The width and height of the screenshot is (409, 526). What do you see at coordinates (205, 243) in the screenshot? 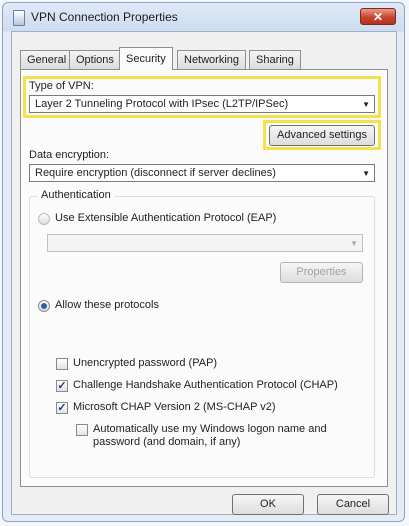
I see `eap-method-dropdown: ▼` at bounding box center [205, 243].